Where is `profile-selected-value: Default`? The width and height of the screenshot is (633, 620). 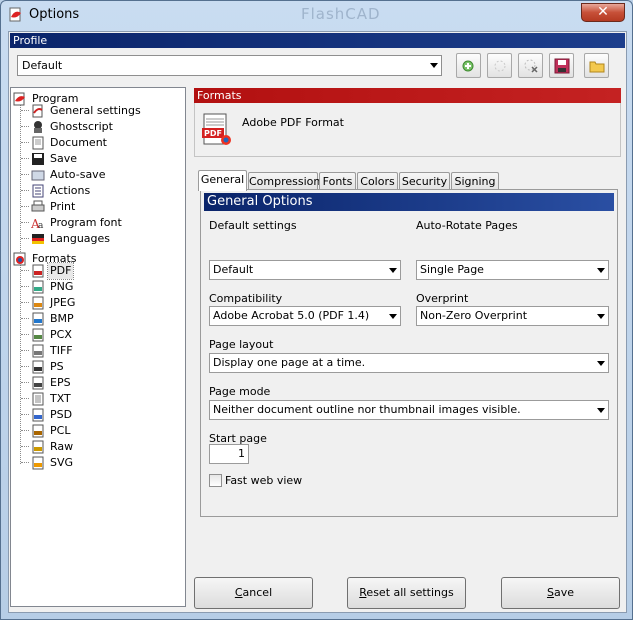 profile-selected-value: Default is located at coordinates (42, 65).